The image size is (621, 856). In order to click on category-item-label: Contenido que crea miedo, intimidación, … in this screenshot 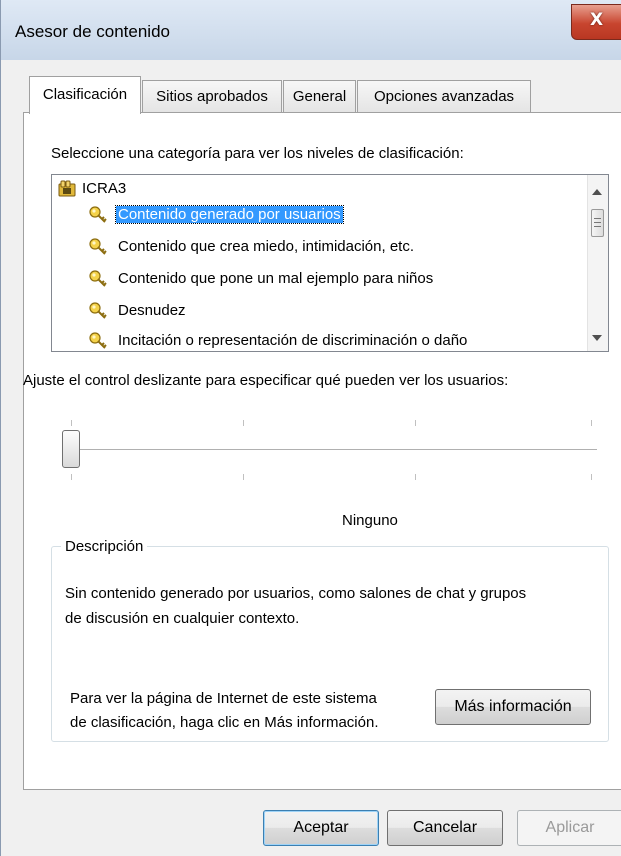, I will do `click(266, 246)`.